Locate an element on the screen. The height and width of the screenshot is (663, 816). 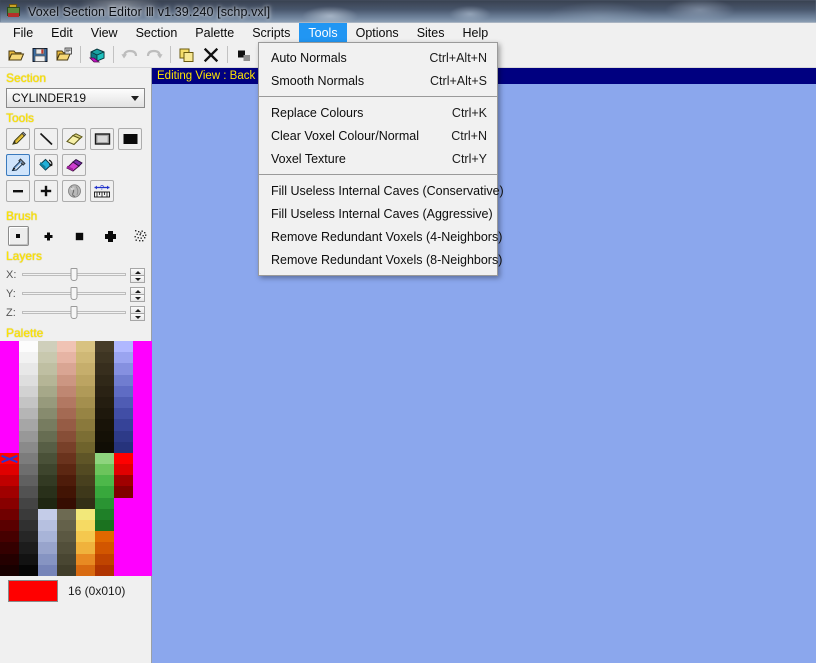
decrease-tool-icon is located at coordinates (18, 191).